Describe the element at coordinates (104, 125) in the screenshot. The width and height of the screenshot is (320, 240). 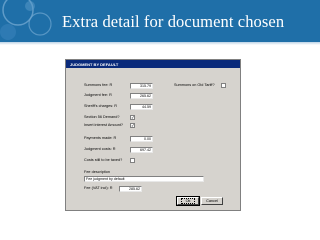
I see `insert-interest-label: Insert interest Amount?` at that location.